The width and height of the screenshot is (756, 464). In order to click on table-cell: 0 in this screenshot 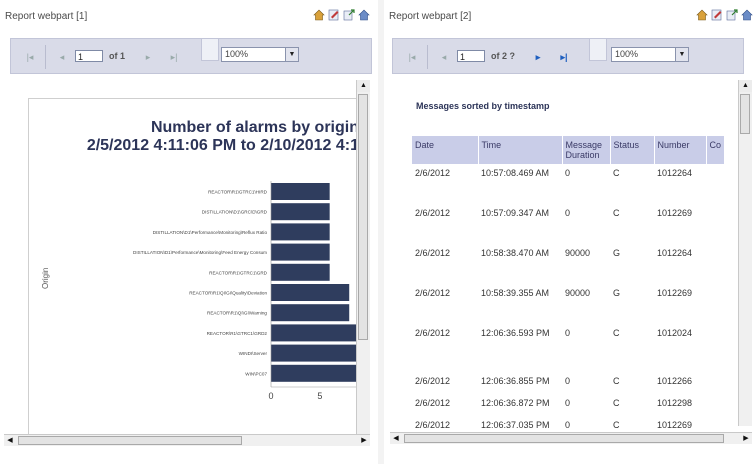, I will do `click(568, 403)`.